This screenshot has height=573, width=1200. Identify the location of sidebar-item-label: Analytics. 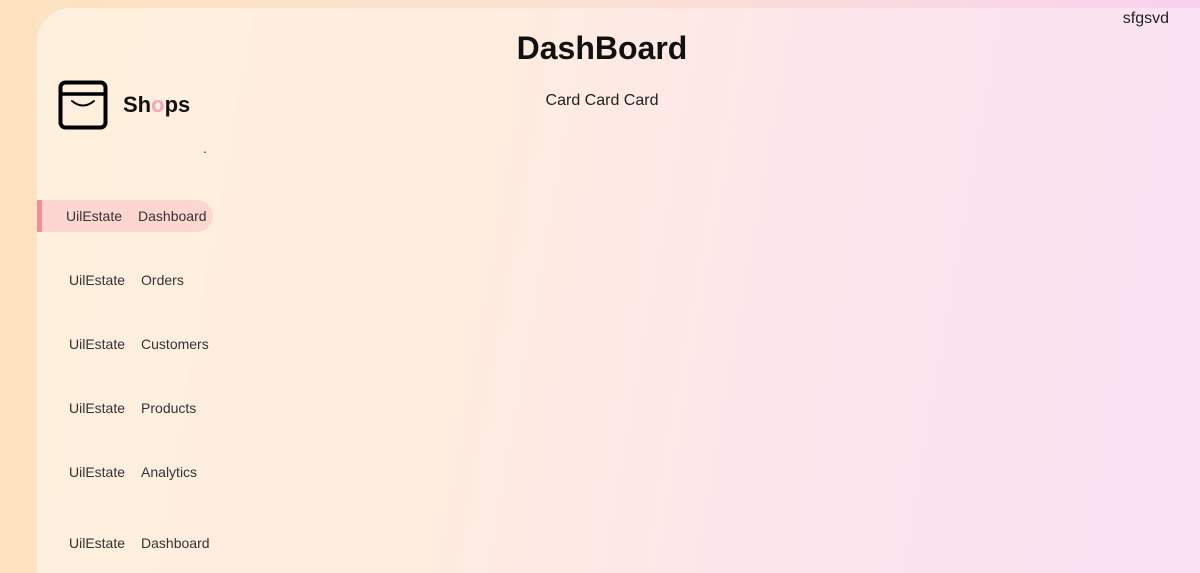
(169, 472).